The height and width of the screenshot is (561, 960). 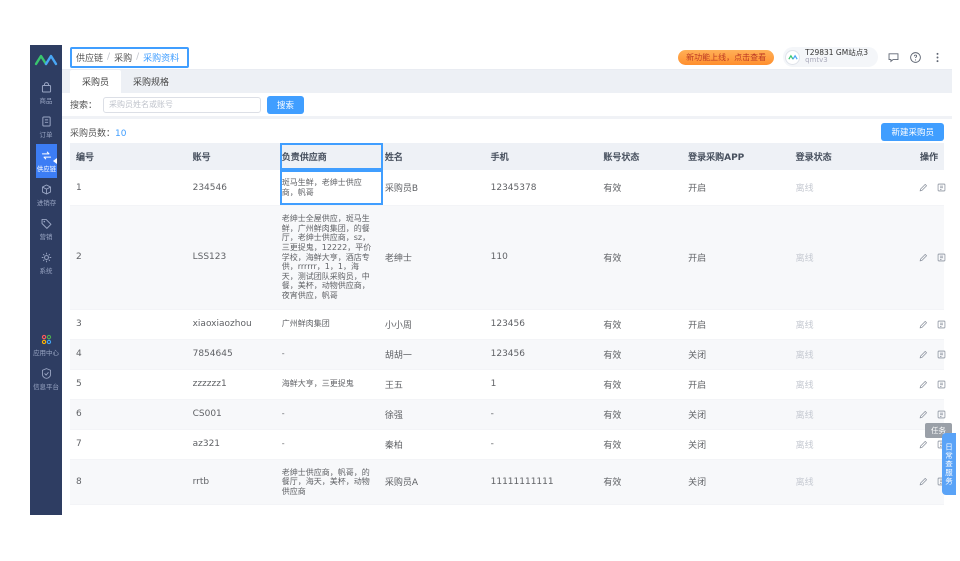 What do you see at coordinates (130, 509) in the screenshot?
I see `cell-no: 9` at bounding box center [130, 509].